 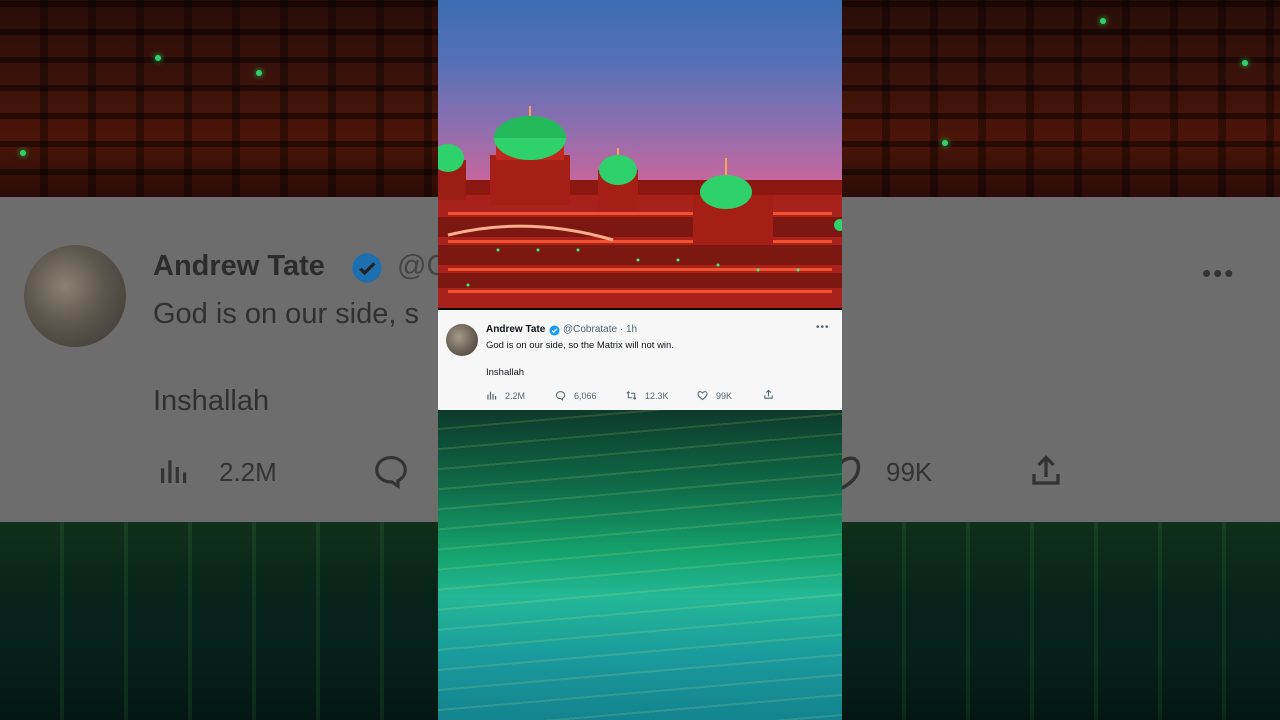 What do you see at coordinates (640, 207) in the screenshot?
I see `palace-illustration` at bounding box center [640, 207].